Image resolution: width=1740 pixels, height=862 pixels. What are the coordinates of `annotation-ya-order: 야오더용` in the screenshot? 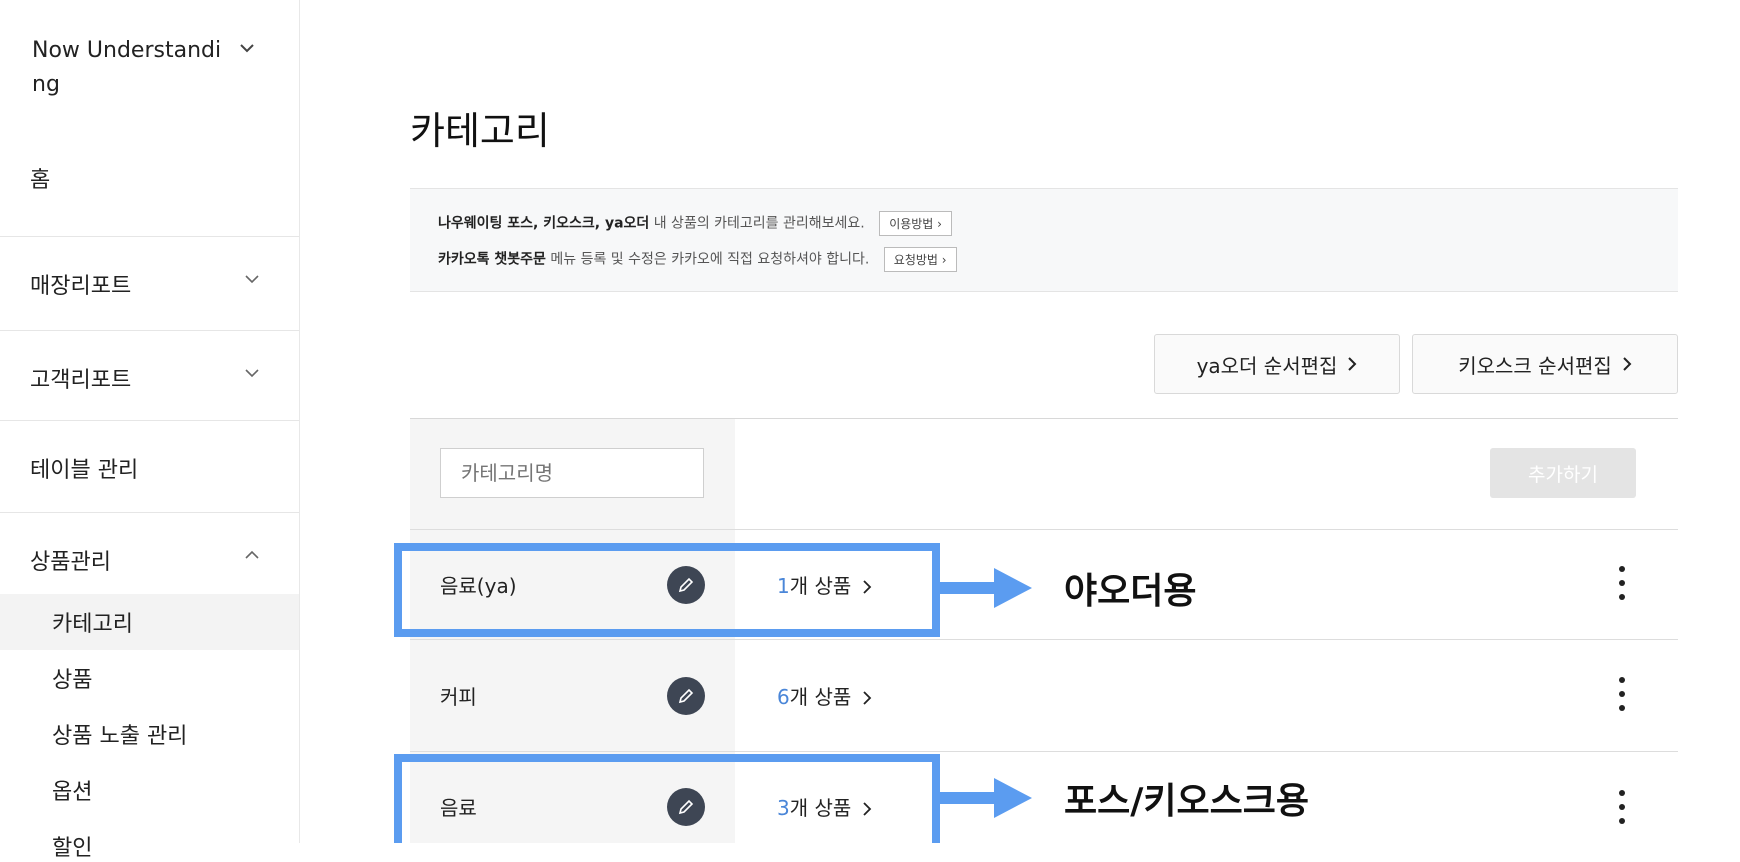 It's located at (1130, 591).